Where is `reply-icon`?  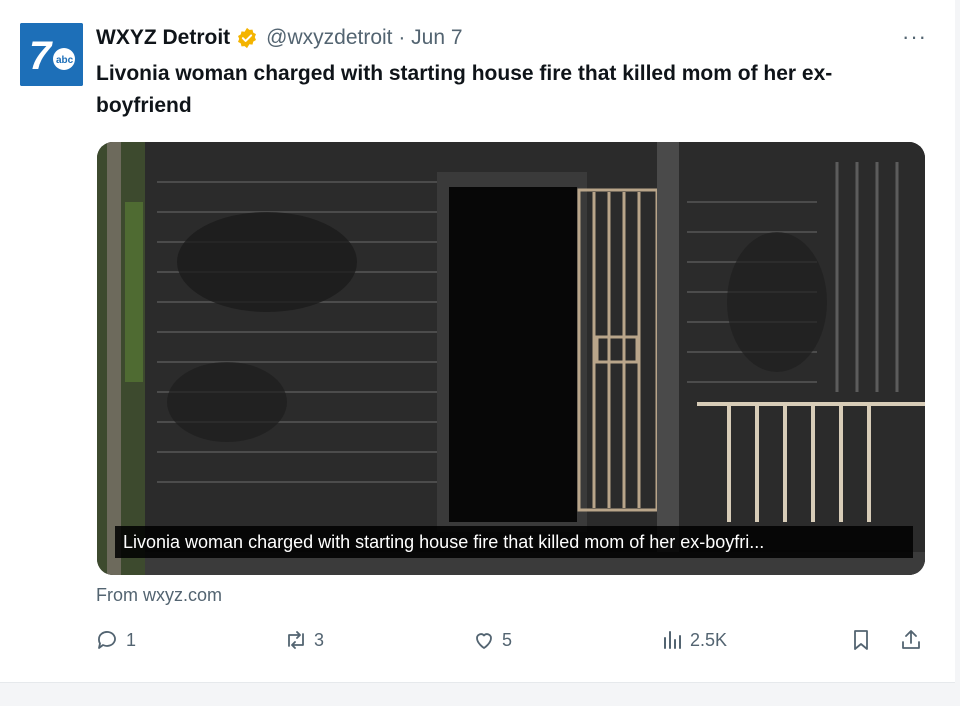 reply-icon is located at coordinates (107, 640).